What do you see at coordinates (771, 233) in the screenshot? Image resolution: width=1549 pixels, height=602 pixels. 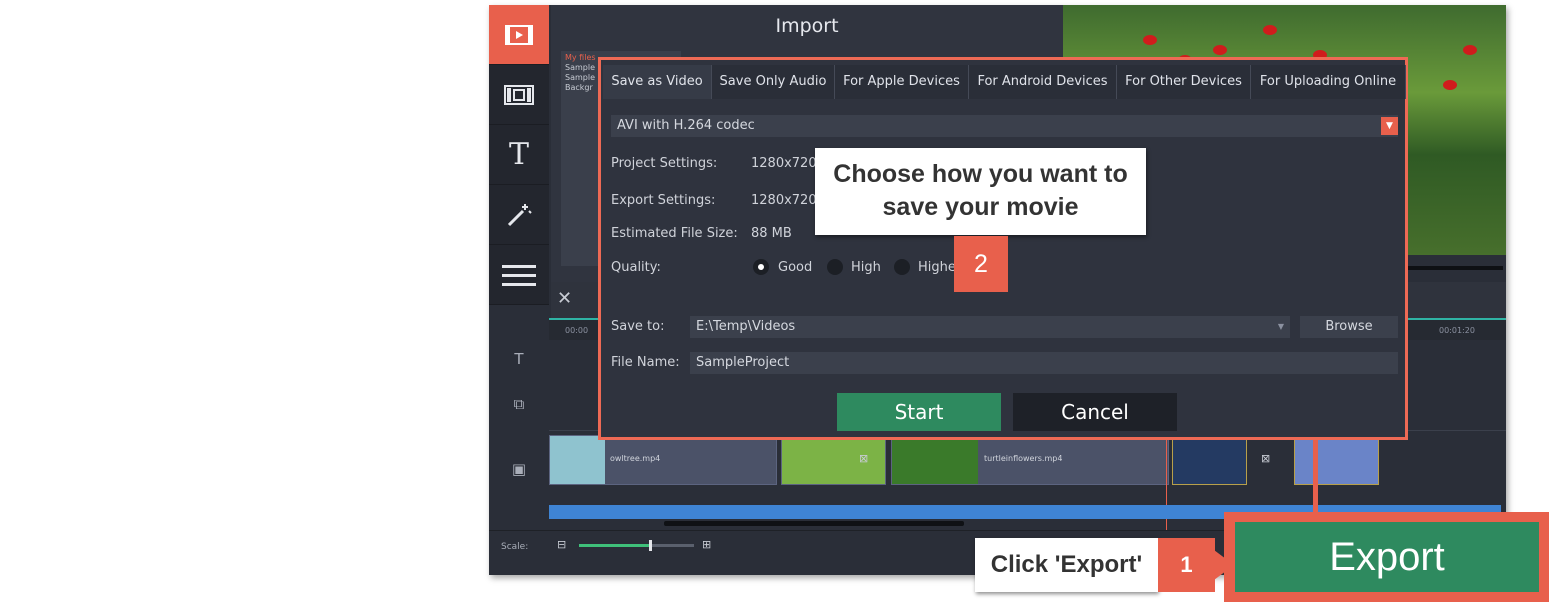 I see `file-size-value: 88 MB` at bounding box center [771, 233].